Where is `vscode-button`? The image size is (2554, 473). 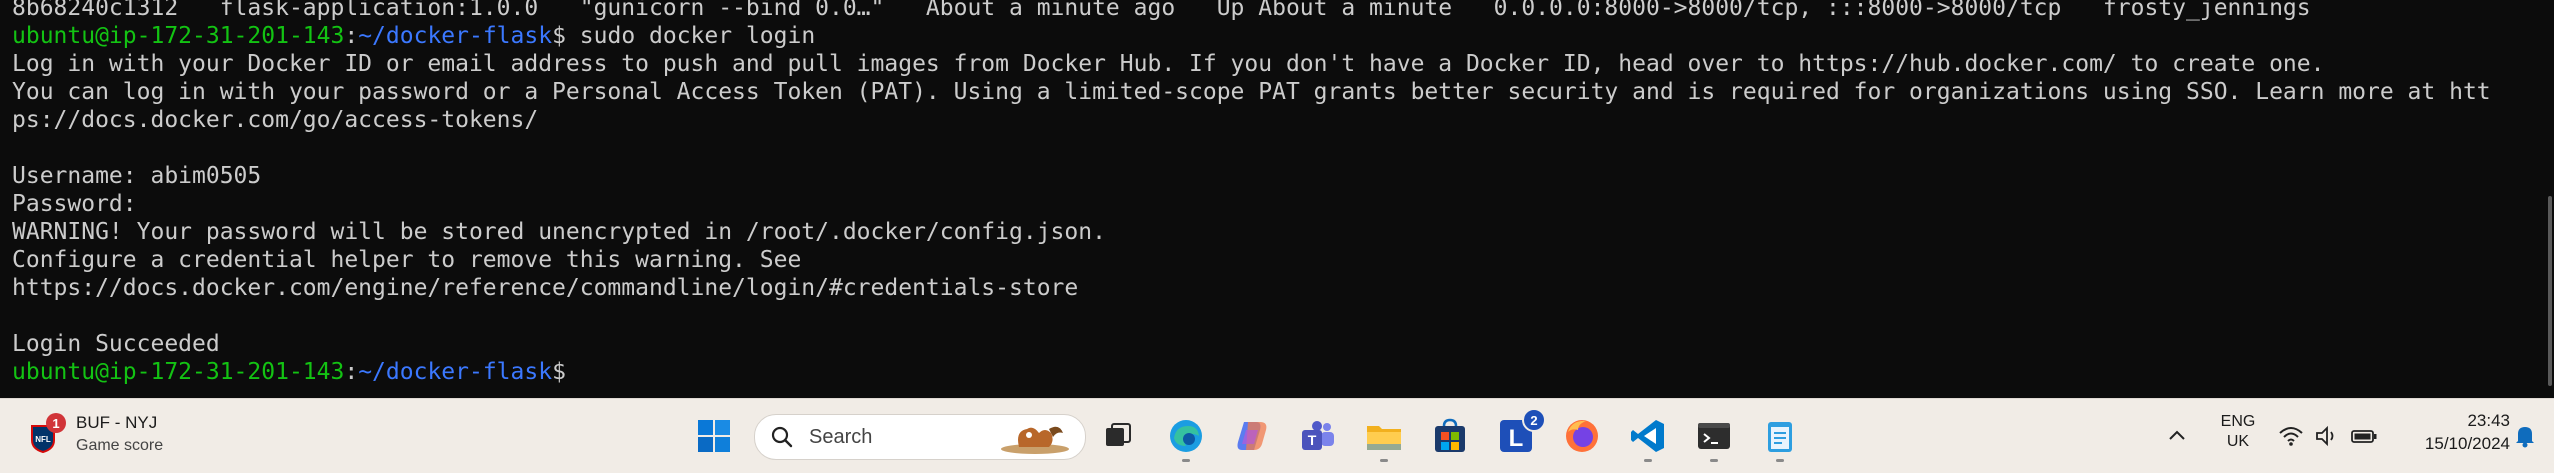
vscode-button is located at coordinates (1648, 439).